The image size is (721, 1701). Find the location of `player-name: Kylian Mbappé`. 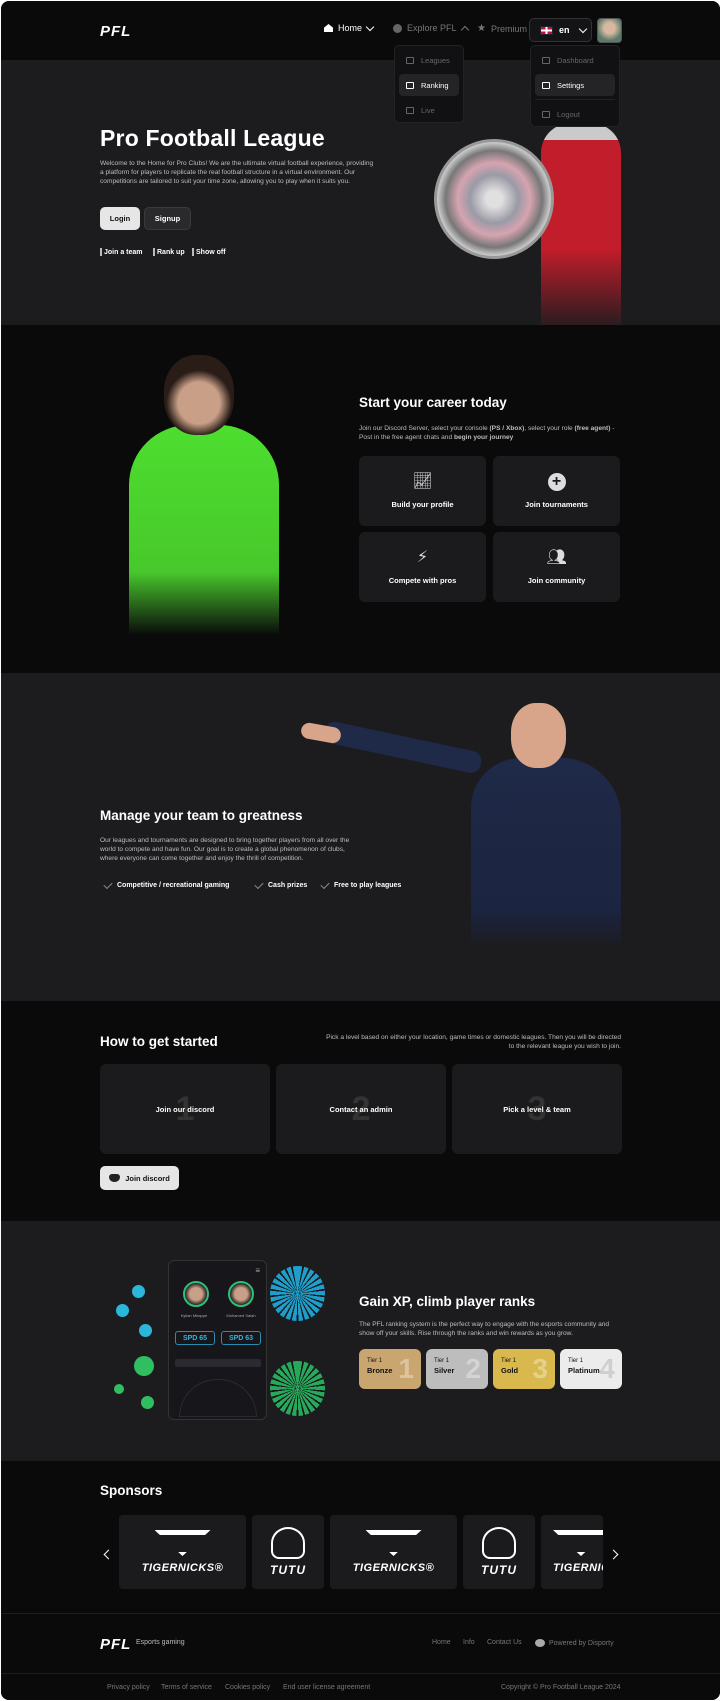

player-name: Kylian Mbappé is located at coordinates (194, 1315).